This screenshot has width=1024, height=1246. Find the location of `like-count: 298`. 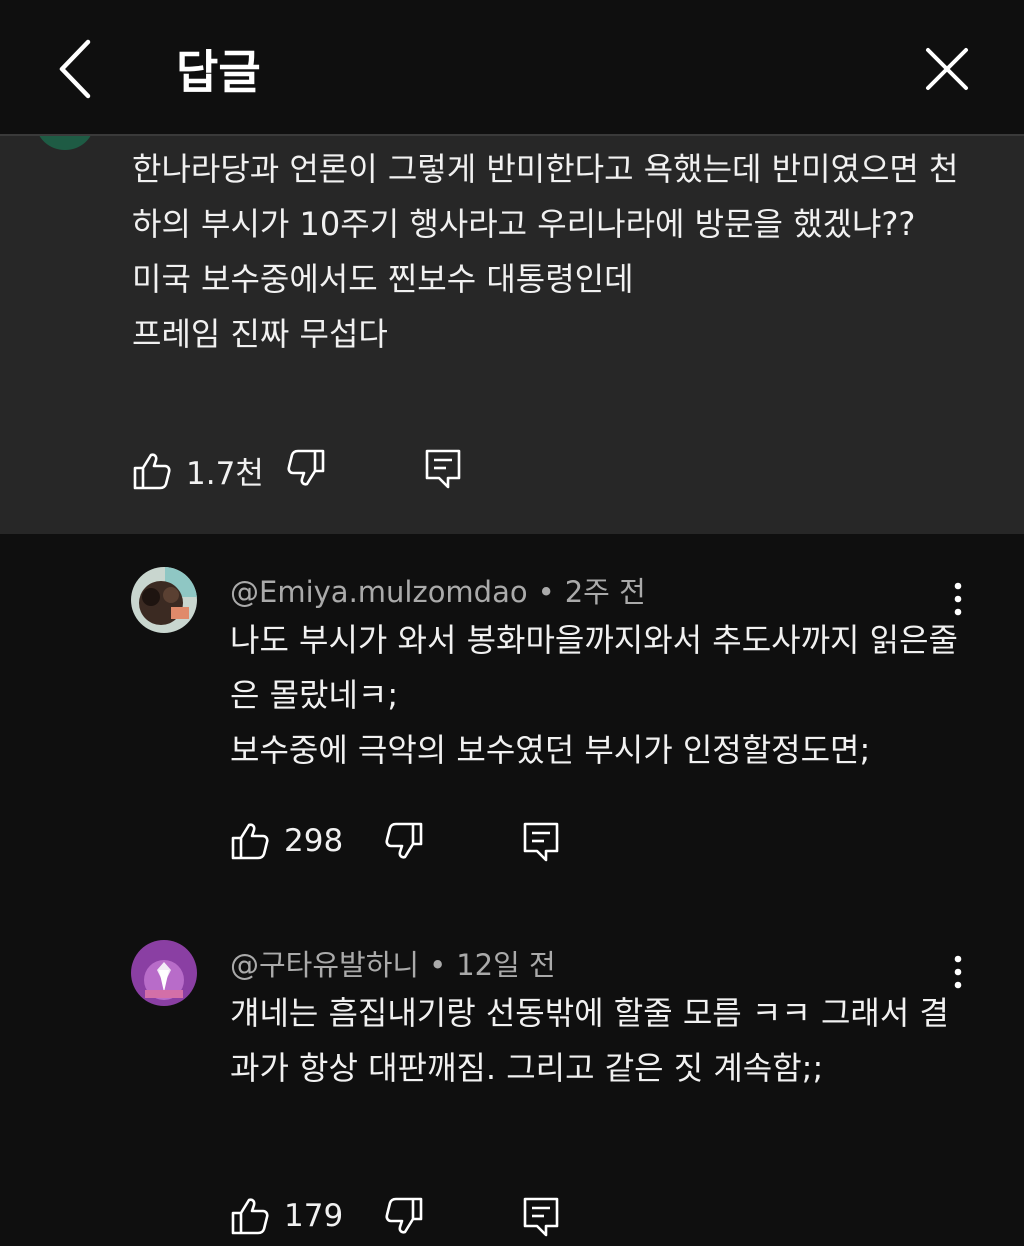

like-count: 298 is located at coordinates (314, 841).